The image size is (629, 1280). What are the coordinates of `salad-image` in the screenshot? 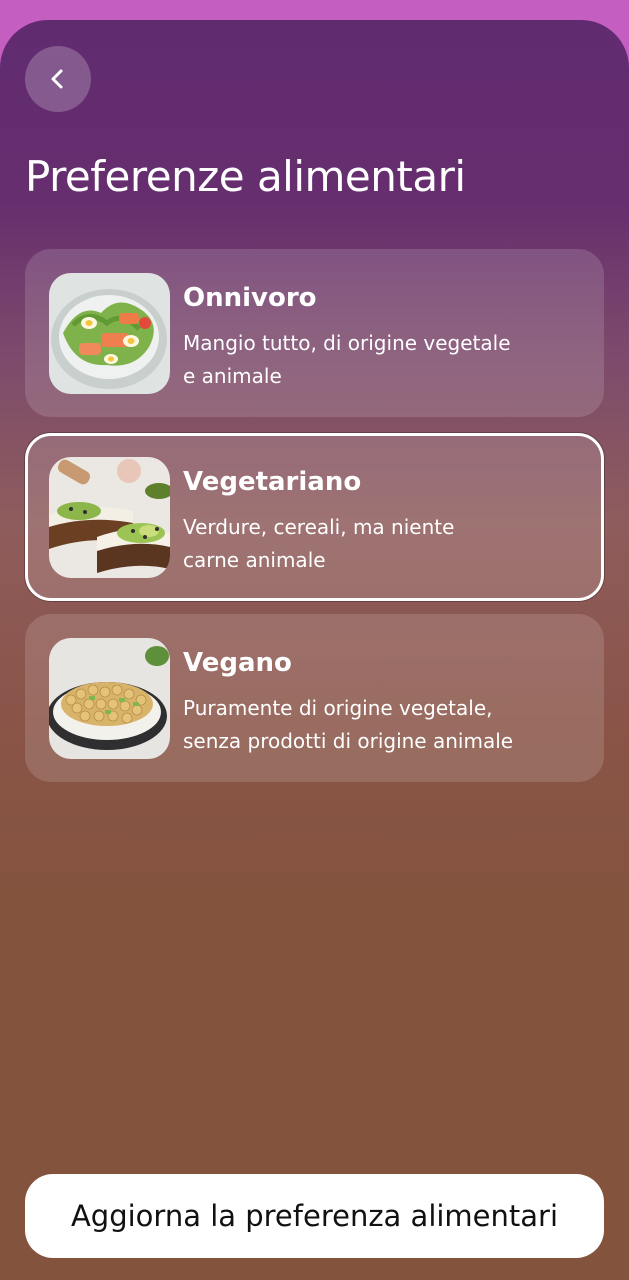 It's located at (109, 333).